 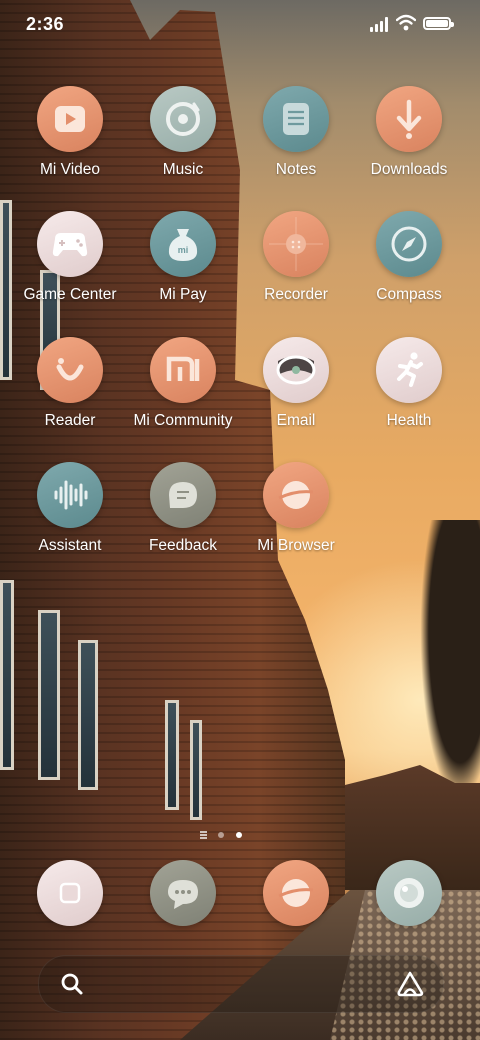 What do you see at coordinates (380, 24) in the screenshot?
I see `signal-icon` at bounding box center [380, 24].